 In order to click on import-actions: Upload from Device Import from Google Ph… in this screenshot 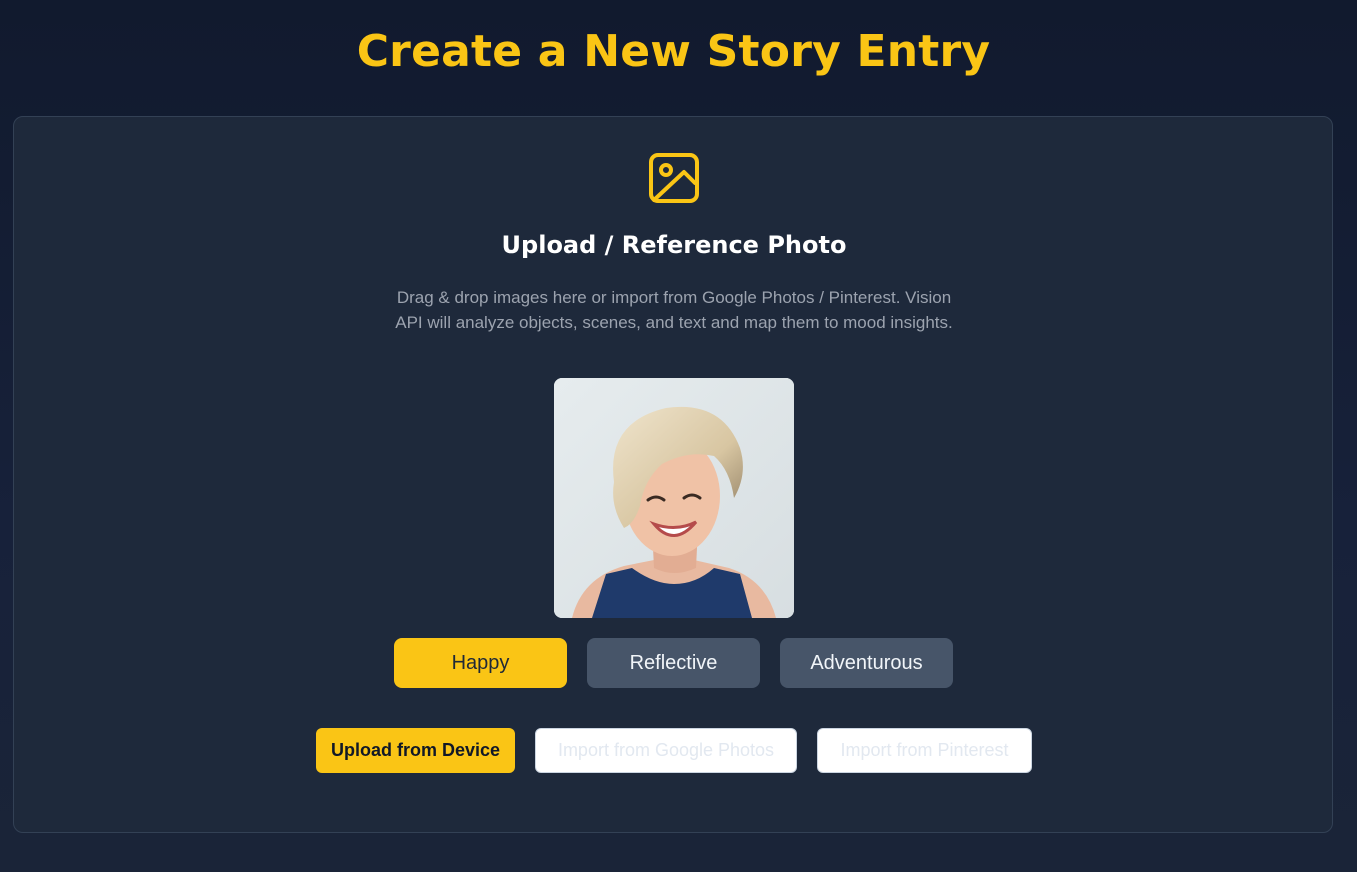, I will do `click(674, 750)`.